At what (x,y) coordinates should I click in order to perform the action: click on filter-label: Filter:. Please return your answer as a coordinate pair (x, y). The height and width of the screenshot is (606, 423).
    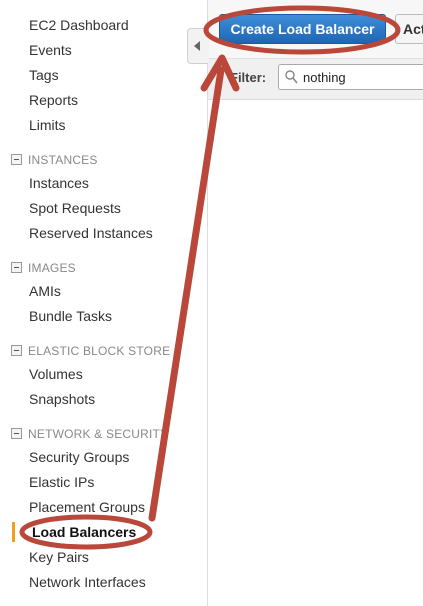
    Looking at the image, I should click on (248, 77).